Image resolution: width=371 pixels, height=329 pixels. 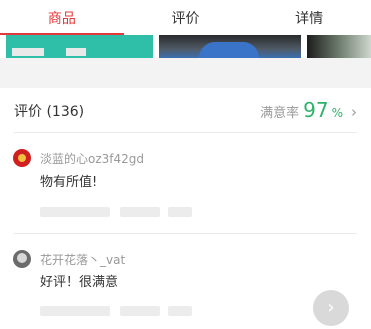 I want to click on satisfaction-label: 满意率, so click(x=280, y=113).